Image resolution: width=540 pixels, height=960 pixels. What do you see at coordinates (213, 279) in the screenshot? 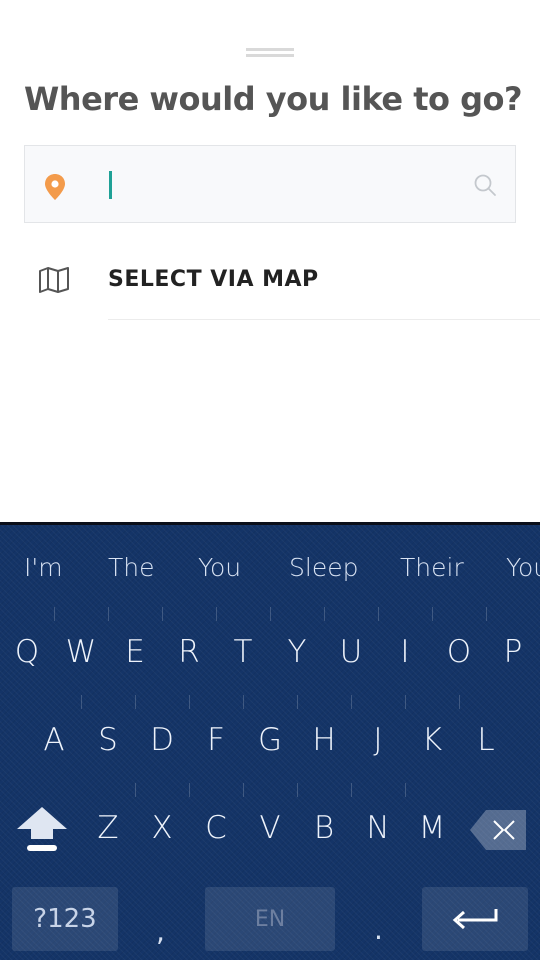
I see `select-via-map-label: SELECT VIA MAP` at bounding box center [213, 279].